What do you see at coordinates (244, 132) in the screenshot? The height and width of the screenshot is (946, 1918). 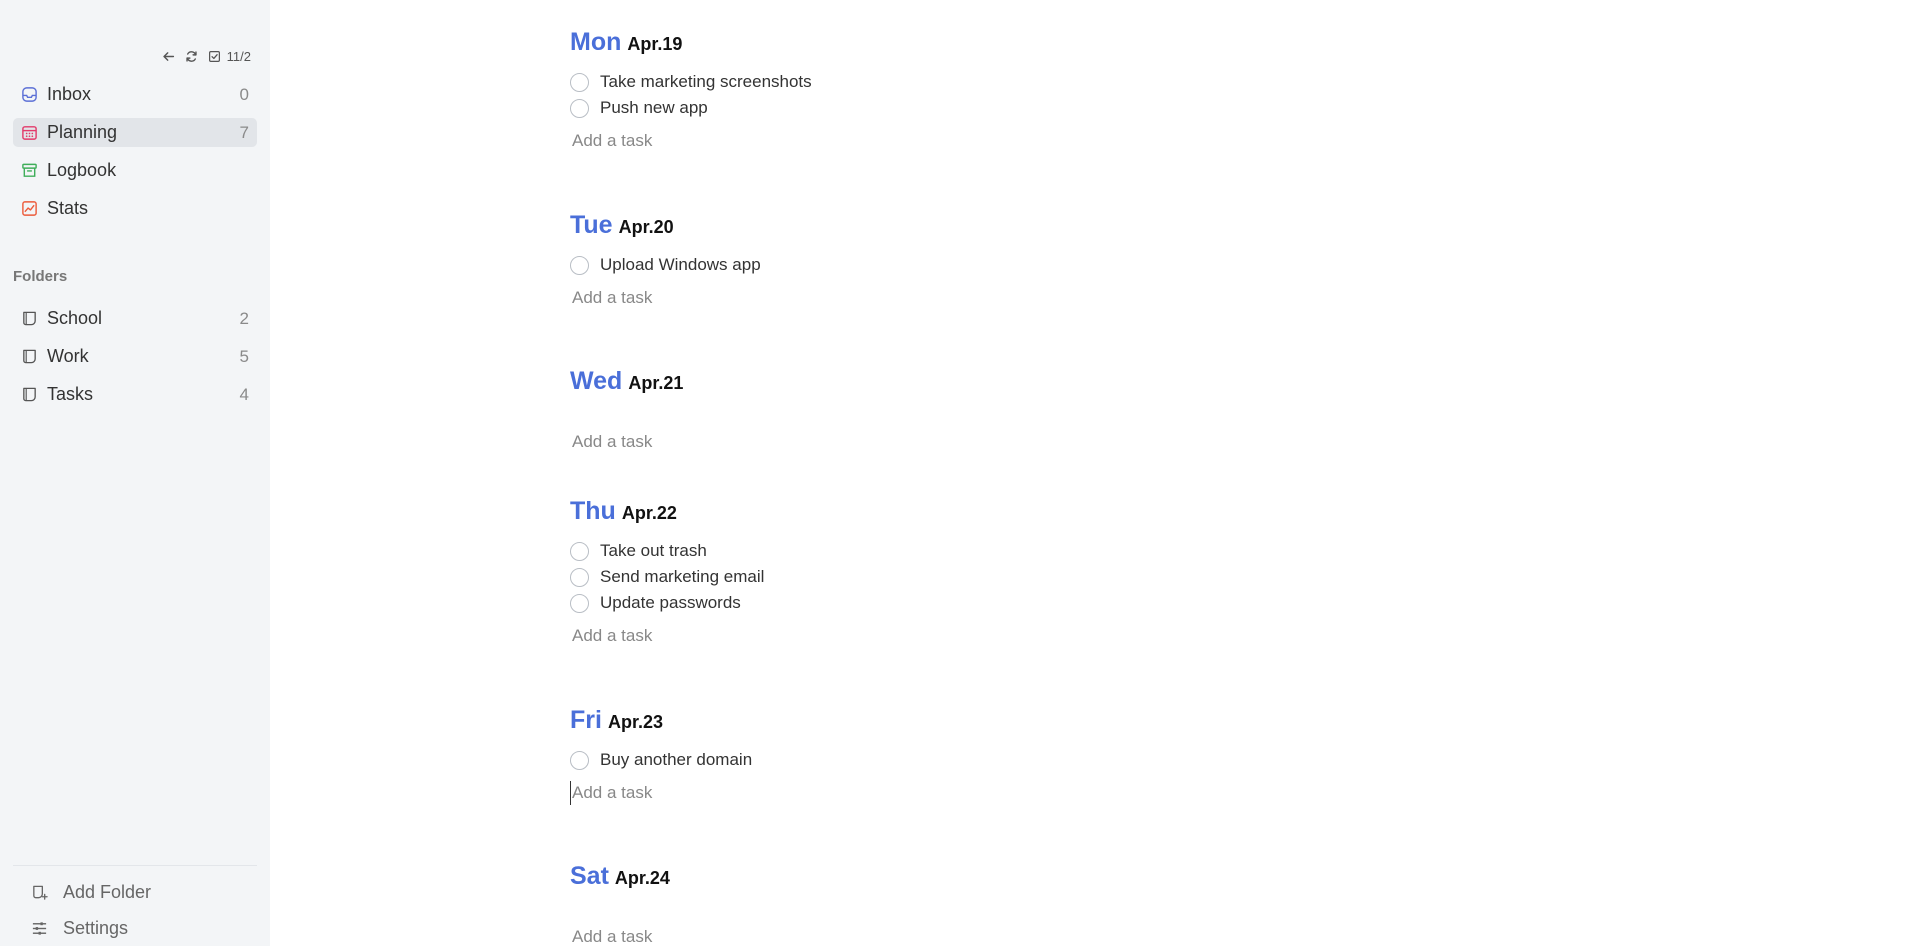 I see `nav-item-count: 7` at bounding box center [244, 132].